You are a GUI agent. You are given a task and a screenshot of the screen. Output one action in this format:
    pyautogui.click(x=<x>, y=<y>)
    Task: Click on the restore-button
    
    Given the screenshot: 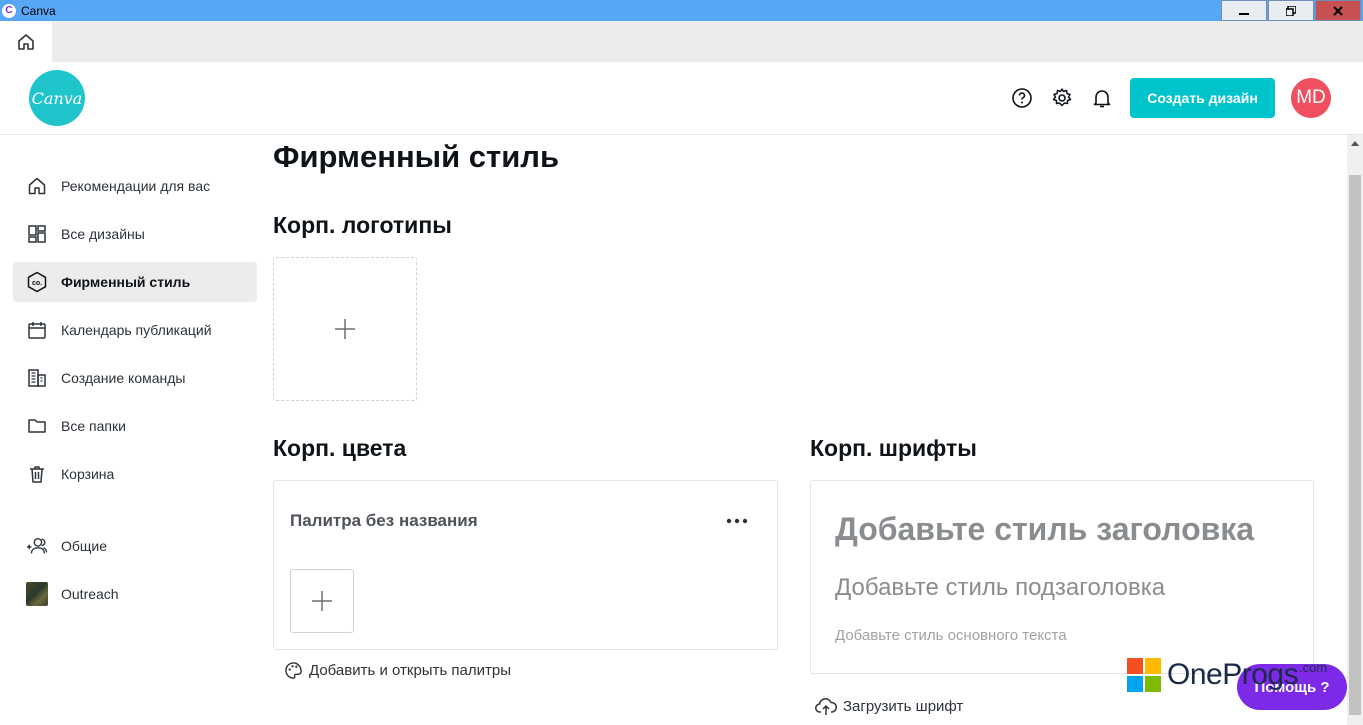 What is the action you would take?
    pyautogui.click(x=1291, y=10)
    